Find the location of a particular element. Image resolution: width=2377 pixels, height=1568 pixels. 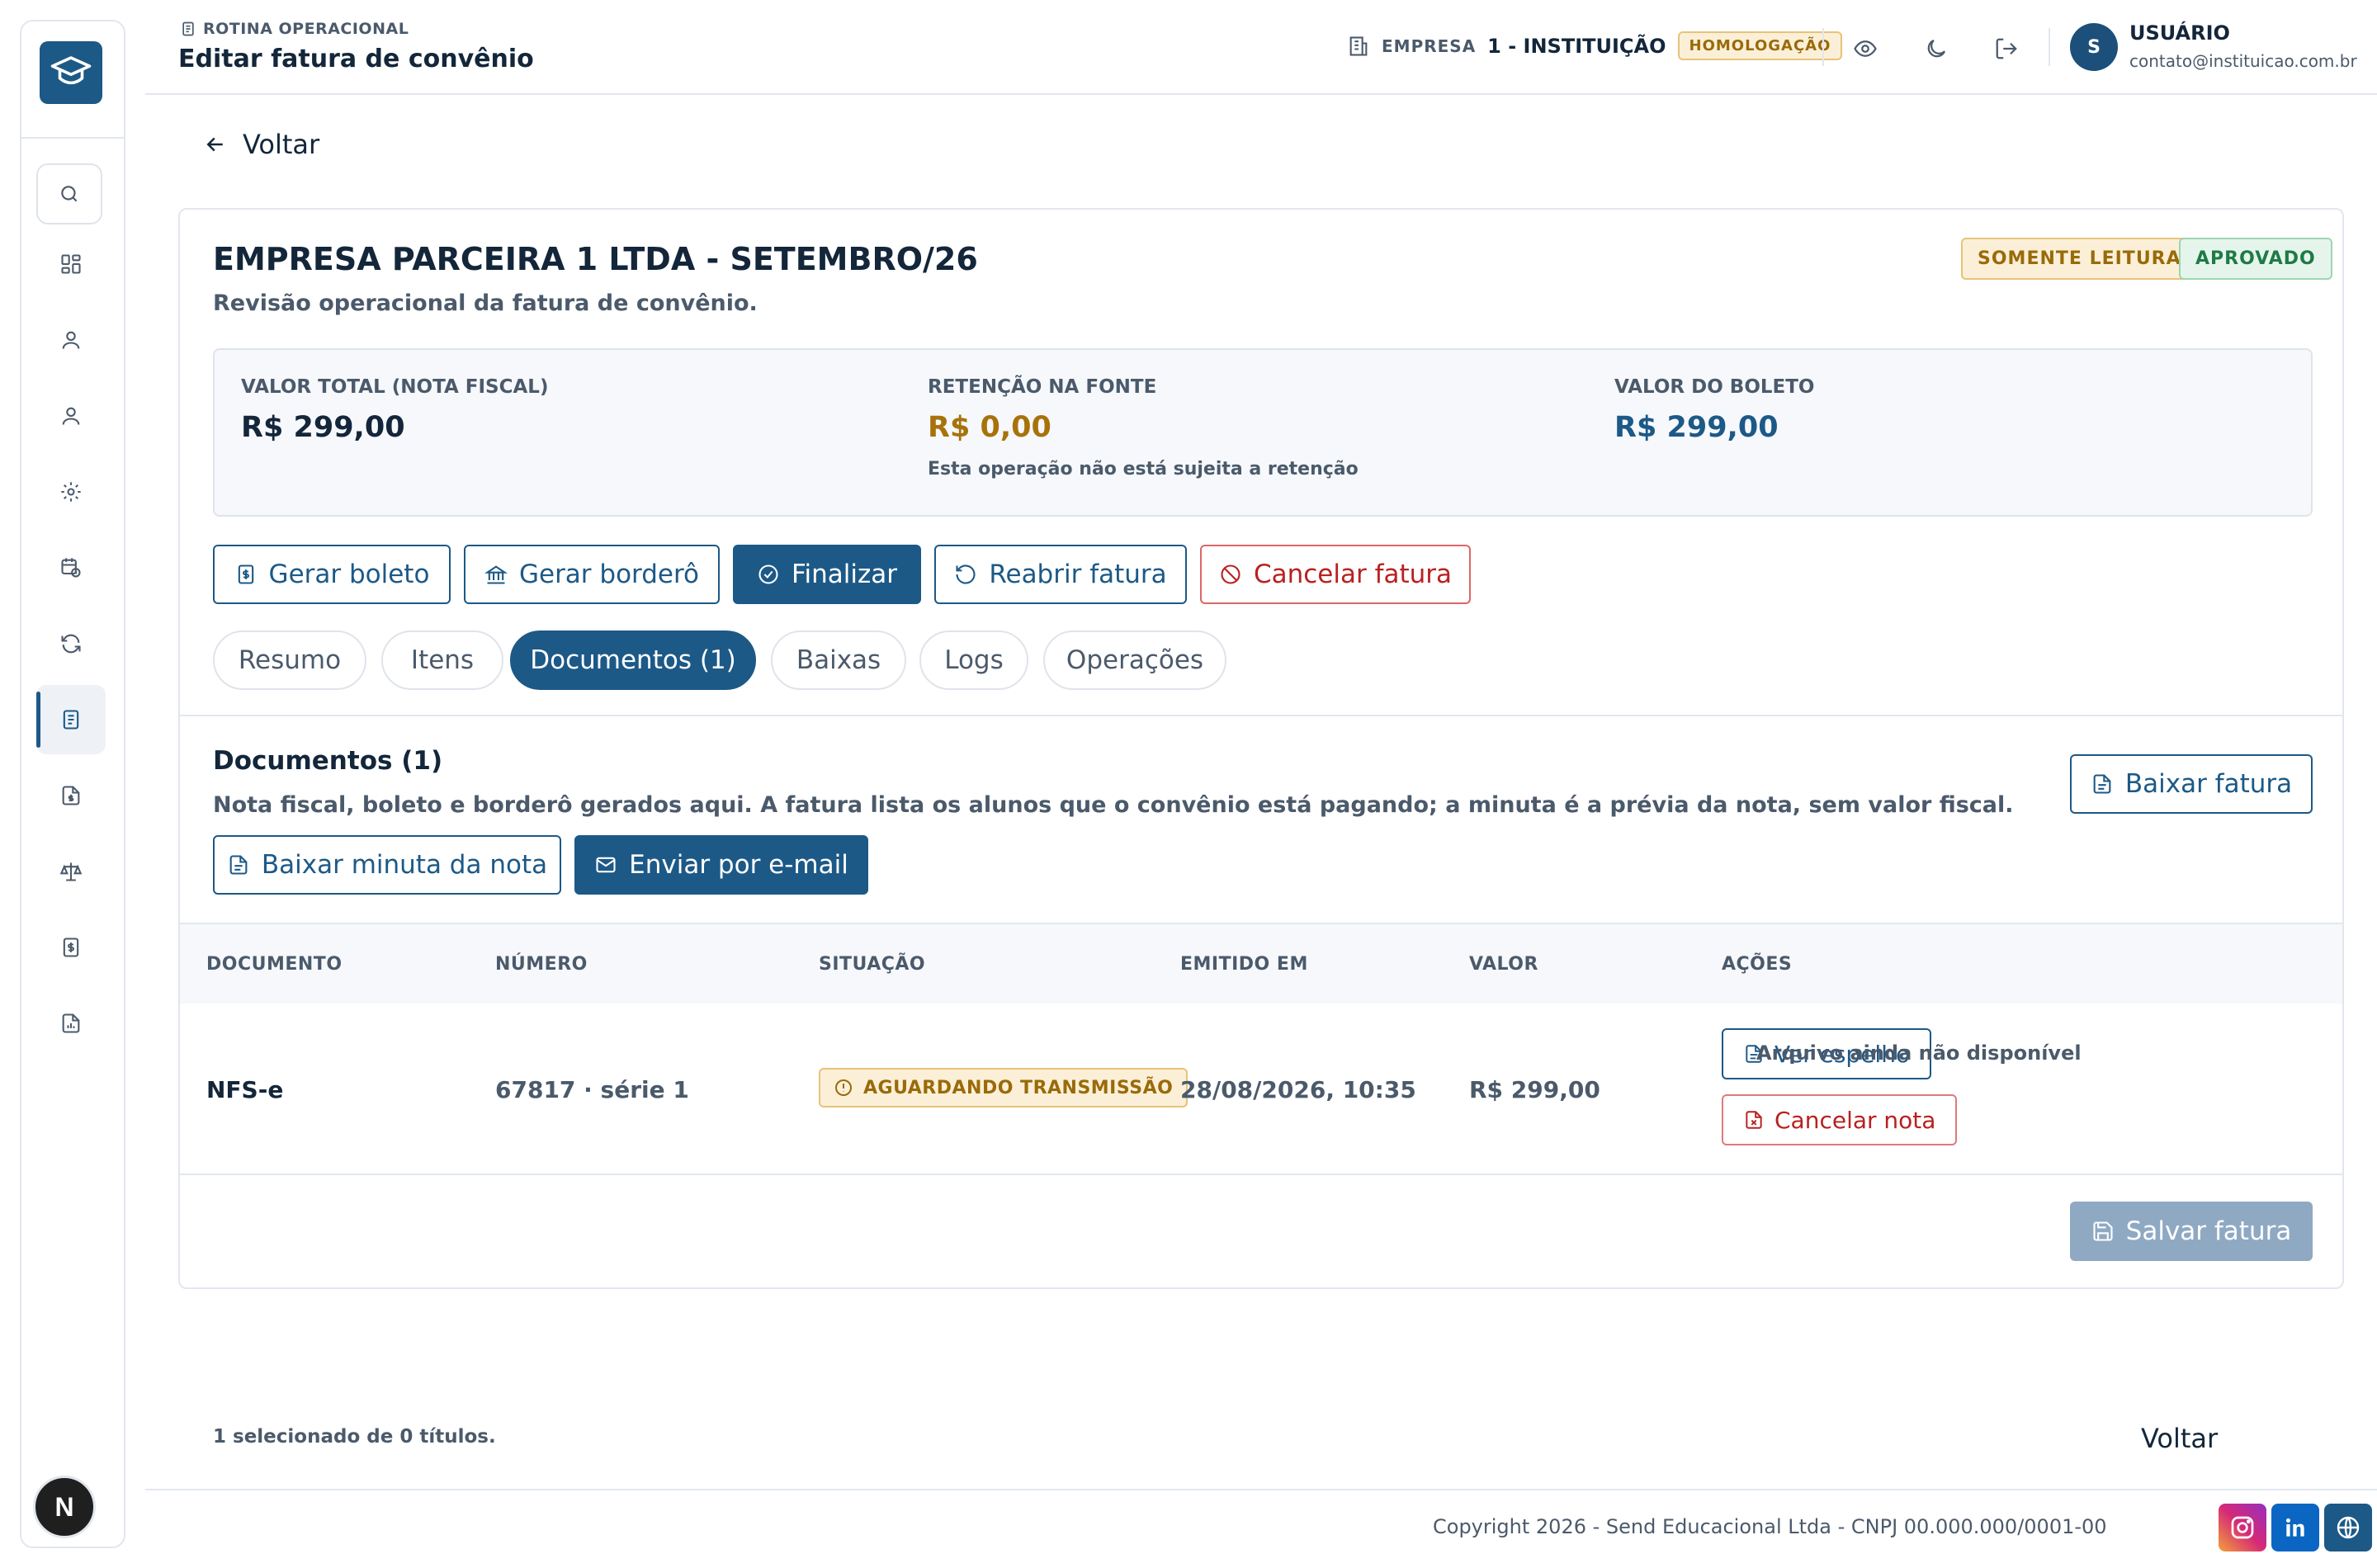

file-dollar-icon is located at coordinates (71, 795).